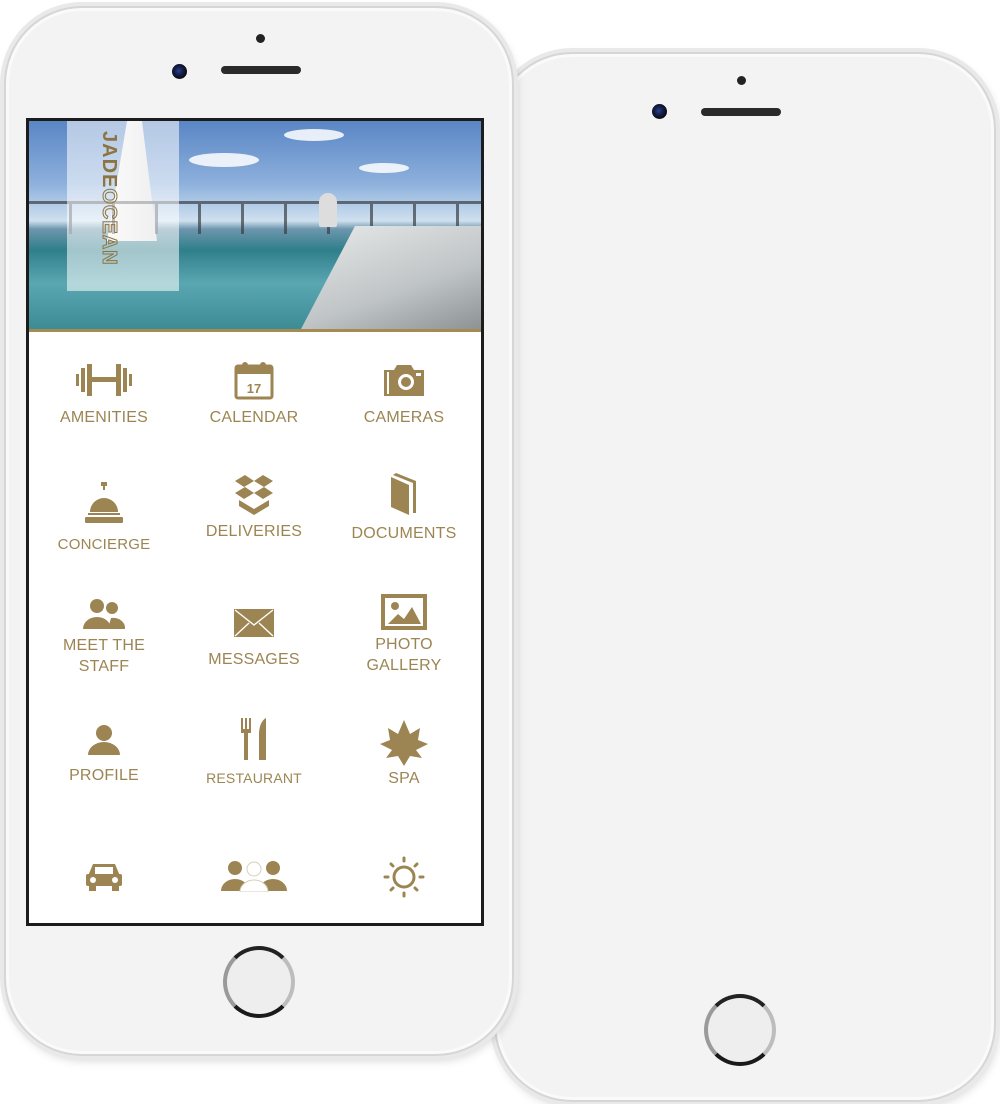 This screenshot has width=1000, height=1104. I want to click on person-icon, so click(104, 740).